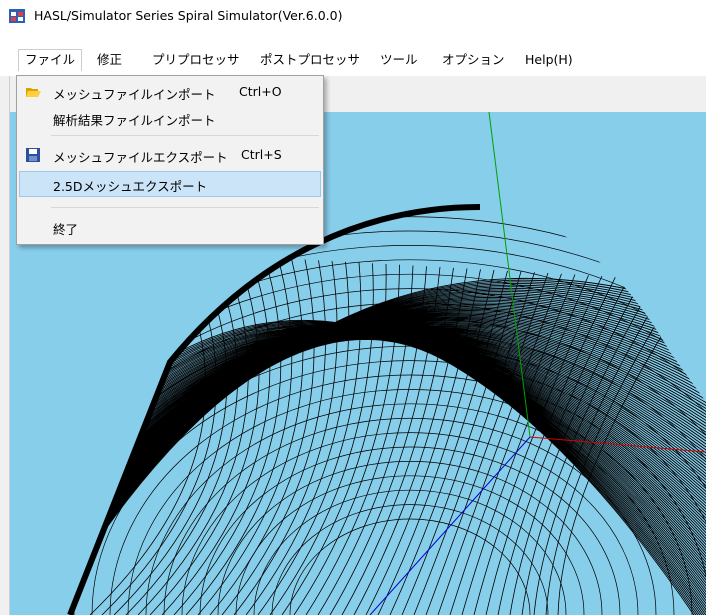  Describe the element at coordinates (140, 157) in the screenshot. I see `menu-item-label: メッシュファイルエクスポート` at that location.